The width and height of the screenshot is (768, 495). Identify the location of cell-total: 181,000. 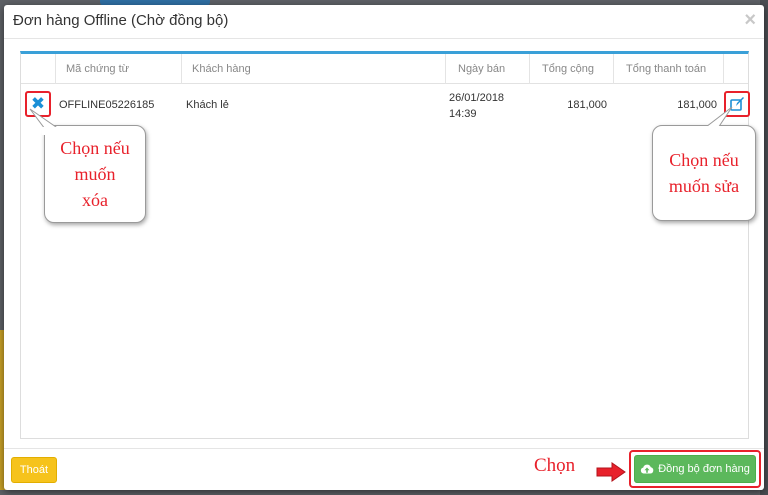
(587, 105).